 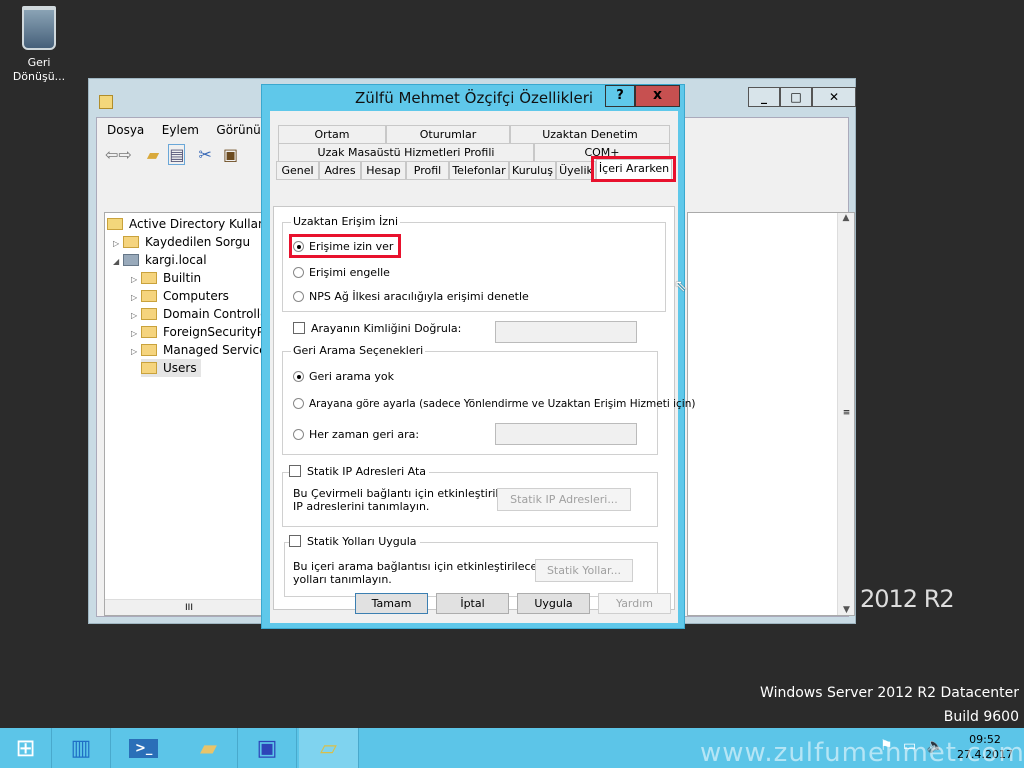 What do you see at coordinates (180, 296) in the screenshot?
I see `tree-item-computers: ▷ Computers` at bounding box center [180, 296].